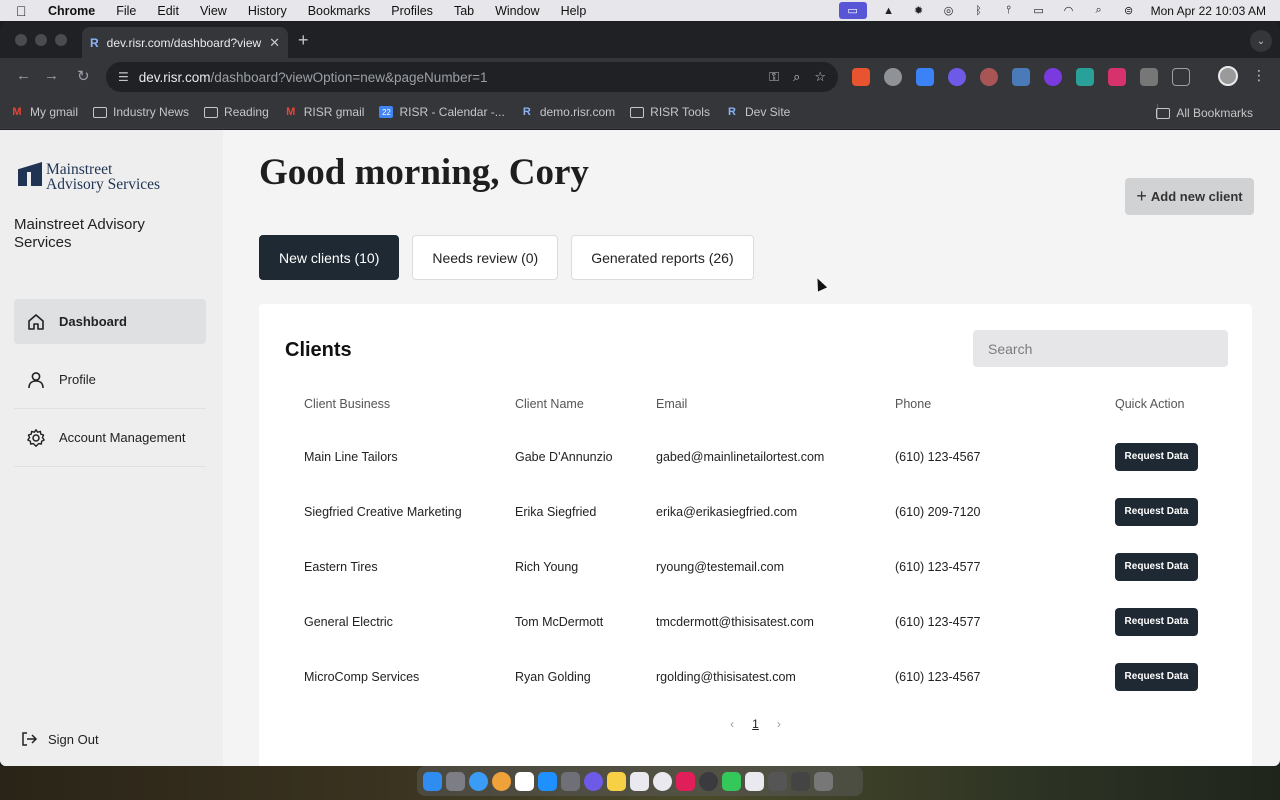 Image resolution: width=1280 pixels, height=800 pixels. Describe the element at coordinates (23, 75) in the screenshot. I see `back-icon: ←` at that location.